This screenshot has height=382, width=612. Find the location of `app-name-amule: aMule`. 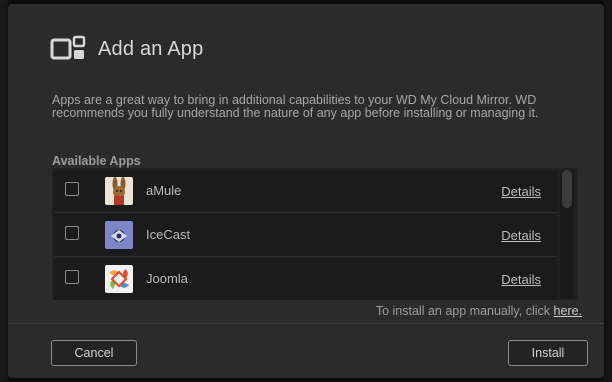

app-name-amule: aMule is located at coordinates (164, 190).